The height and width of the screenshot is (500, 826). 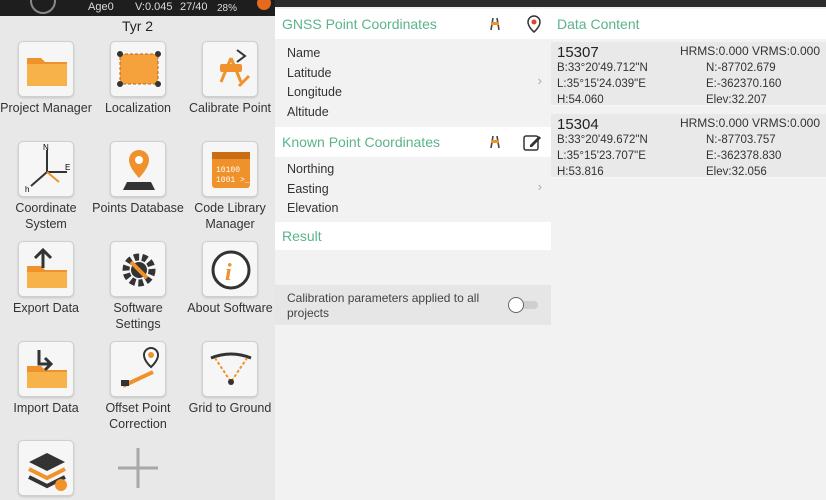 I want to click on gnss-ring-icon, so click(x=43, y=7).